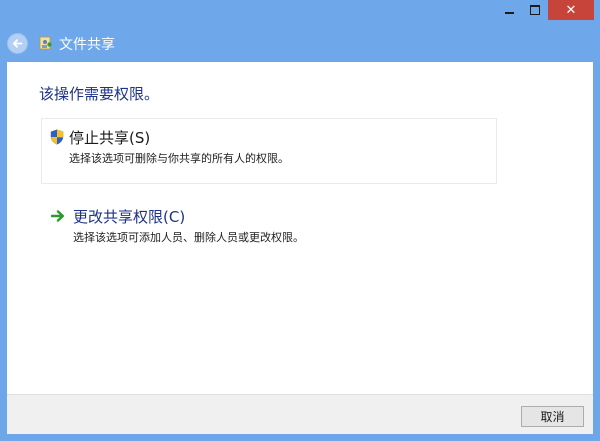 The width and height of the screenshot is (600, 441). Describe the element at coordinates (188, 237) in the screenshot. I see `change-permissions-description: 选择该选项可添加人员、删除人员或更改权限。` at that location.